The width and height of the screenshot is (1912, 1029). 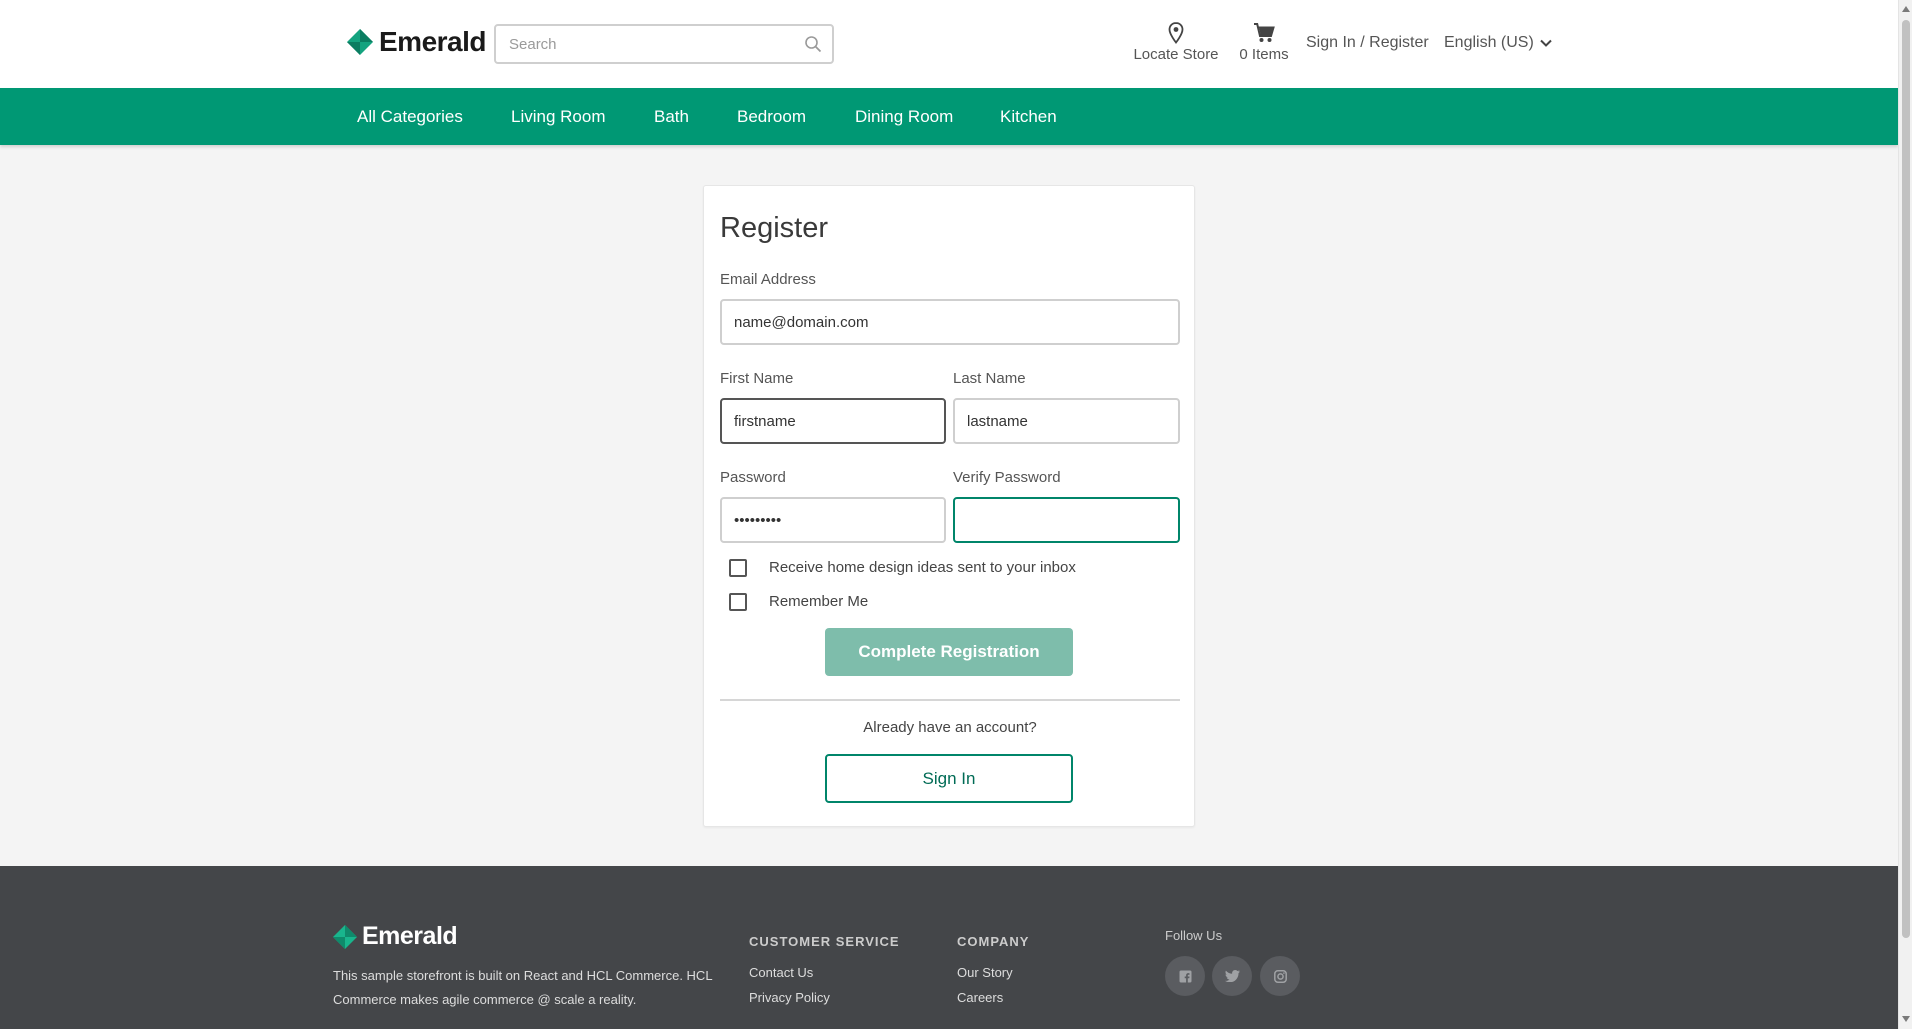 I want to click on customer-service-heading: CUSTOMER SERVICE, so click(x=824, y=941).